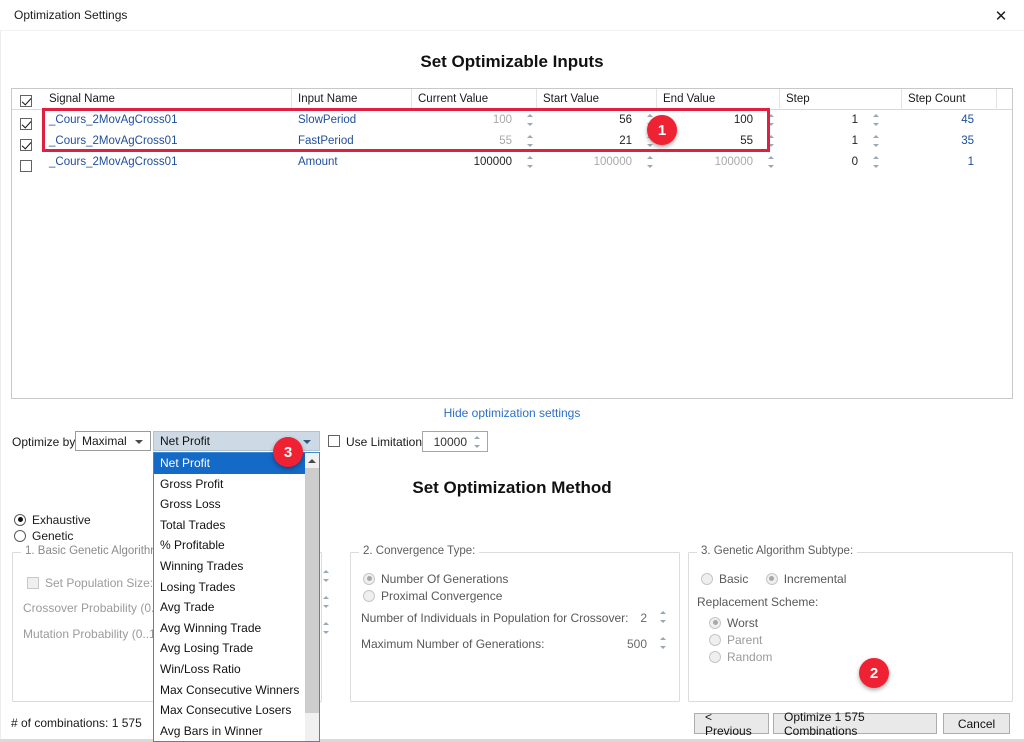 Image resolution: width=1024 pixels, height=742 pixels. What do you see at coordinates (236, 690) in the screenshot?
I see `dropdown-option-max-consecutive-winners: Max Consecutive Winners` at bounding box center [236, 690].